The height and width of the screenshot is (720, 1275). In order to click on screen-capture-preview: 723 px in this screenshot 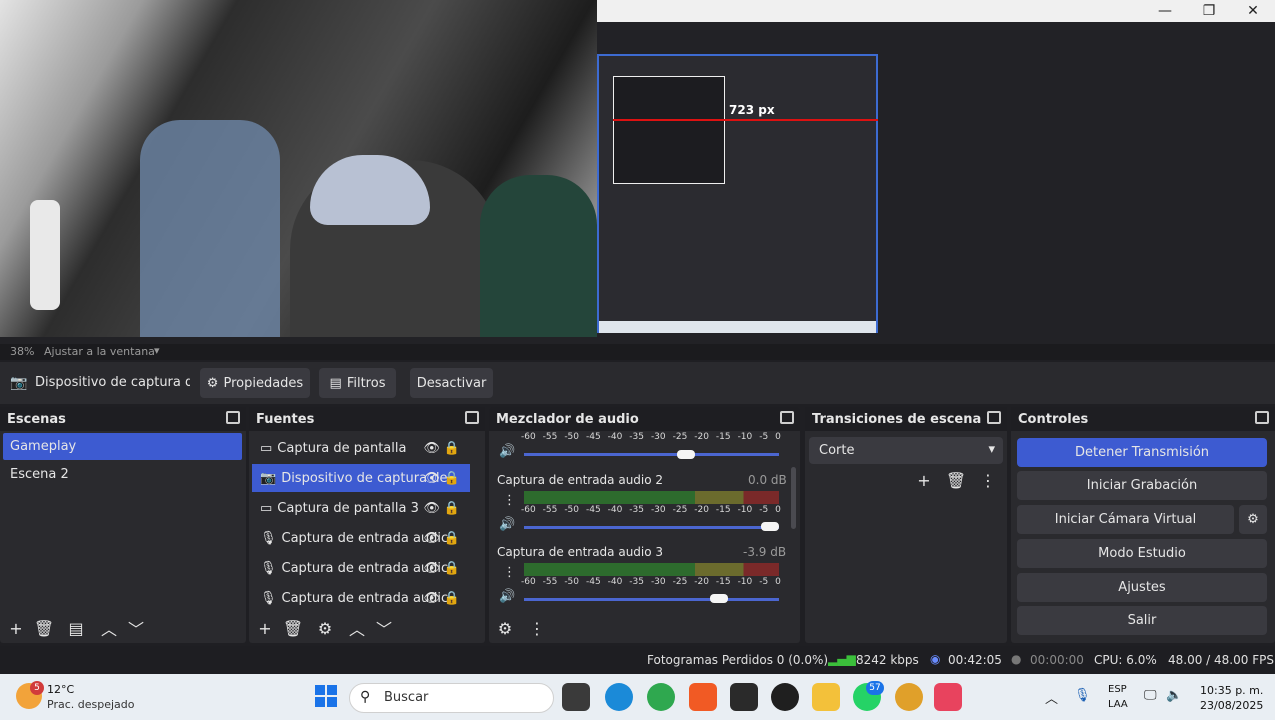, I will do `click(737, 193)`.